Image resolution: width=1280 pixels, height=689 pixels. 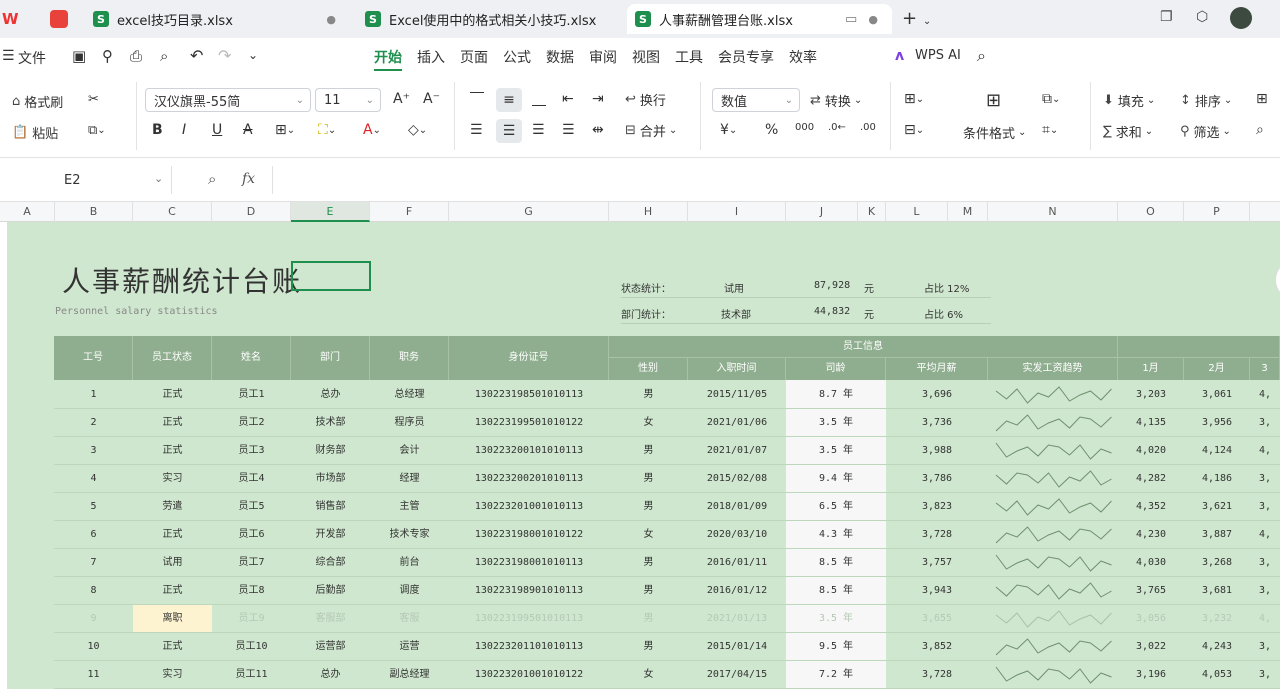 What do you see at coordinates (529, 591) in the screenshot?
I see `cell-idno: 130223198901010113` at bounding box center [529, 591].